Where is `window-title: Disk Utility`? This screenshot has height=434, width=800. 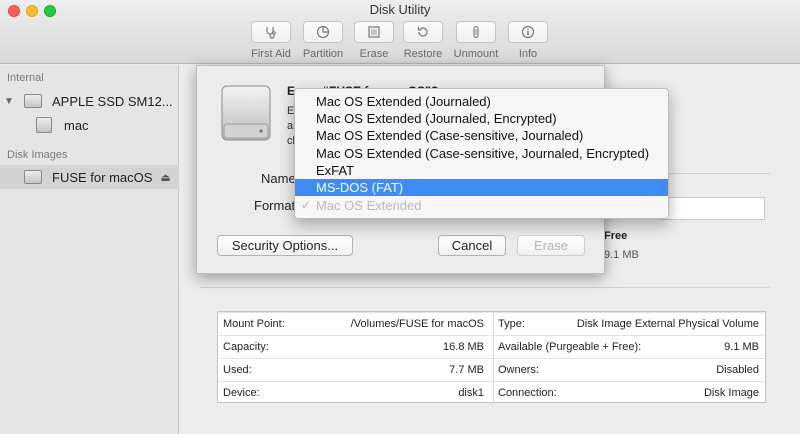
window-title: Disk Utility is located at coordinates (400, 9).